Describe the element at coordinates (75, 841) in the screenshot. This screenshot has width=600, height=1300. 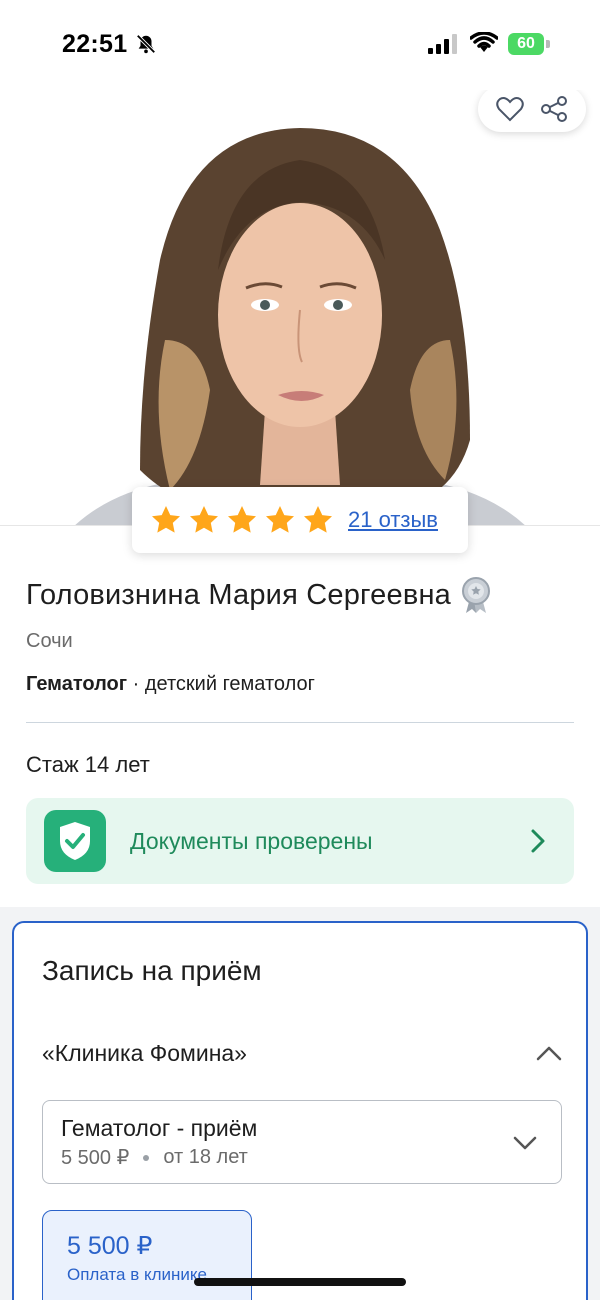
I see `shield-check-icon` at that location.